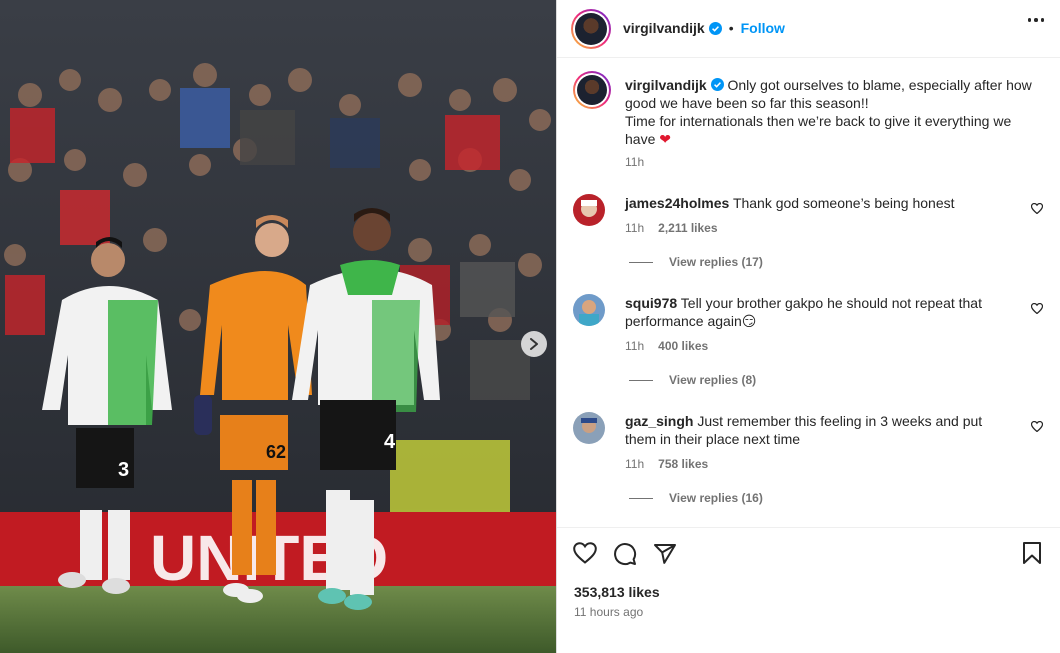 The width and height of the screenshot is (1060, 653). I want to click on comment-likes: 2,211 likes, so click(687, 228).